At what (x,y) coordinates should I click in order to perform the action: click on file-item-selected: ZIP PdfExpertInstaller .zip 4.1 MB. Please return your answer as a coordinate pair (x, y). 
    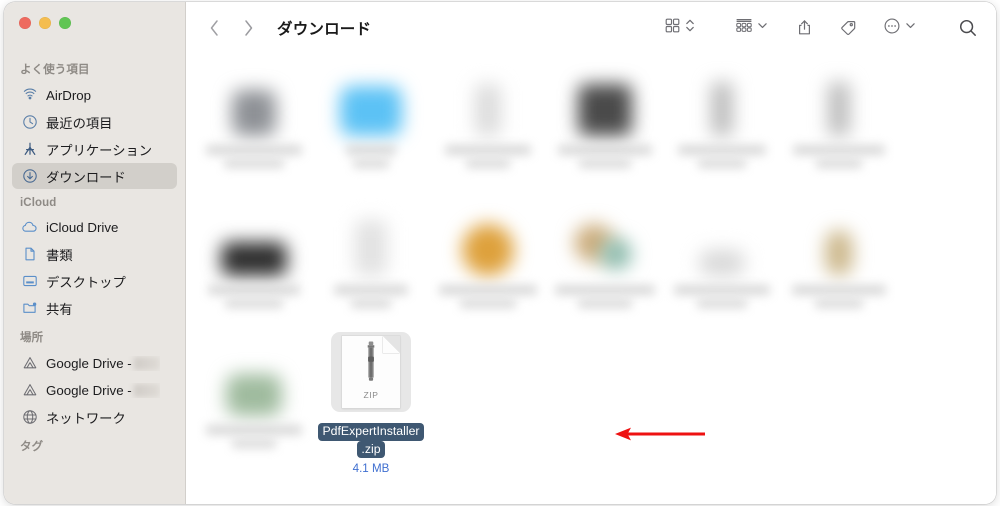
    Looking at the image, I should click on (371, 403).